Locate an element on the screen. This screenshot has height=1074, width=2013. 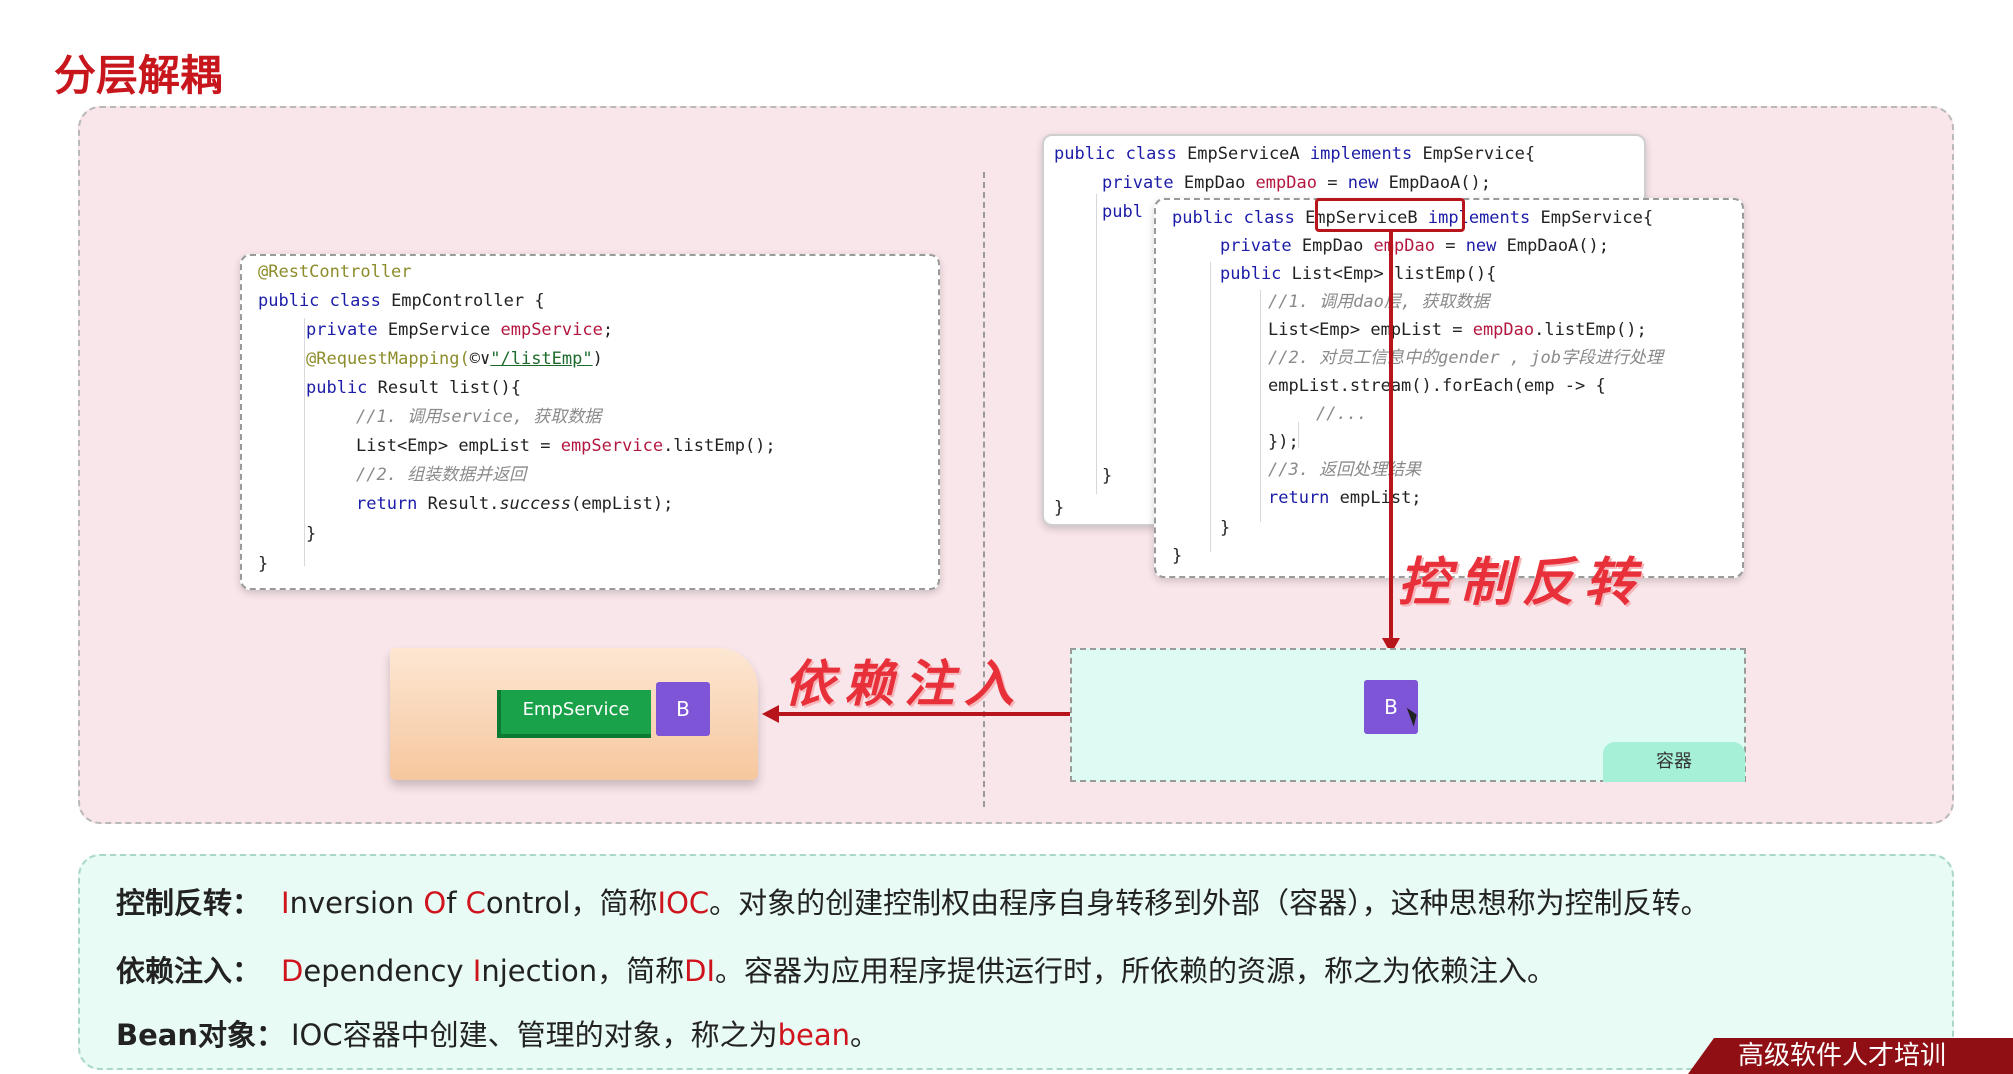
ioc-description: 。对象的创建控制权由程序自身转移到外部（容器），这种思想称为控制反转。 is located at coordinates (1209, 903).